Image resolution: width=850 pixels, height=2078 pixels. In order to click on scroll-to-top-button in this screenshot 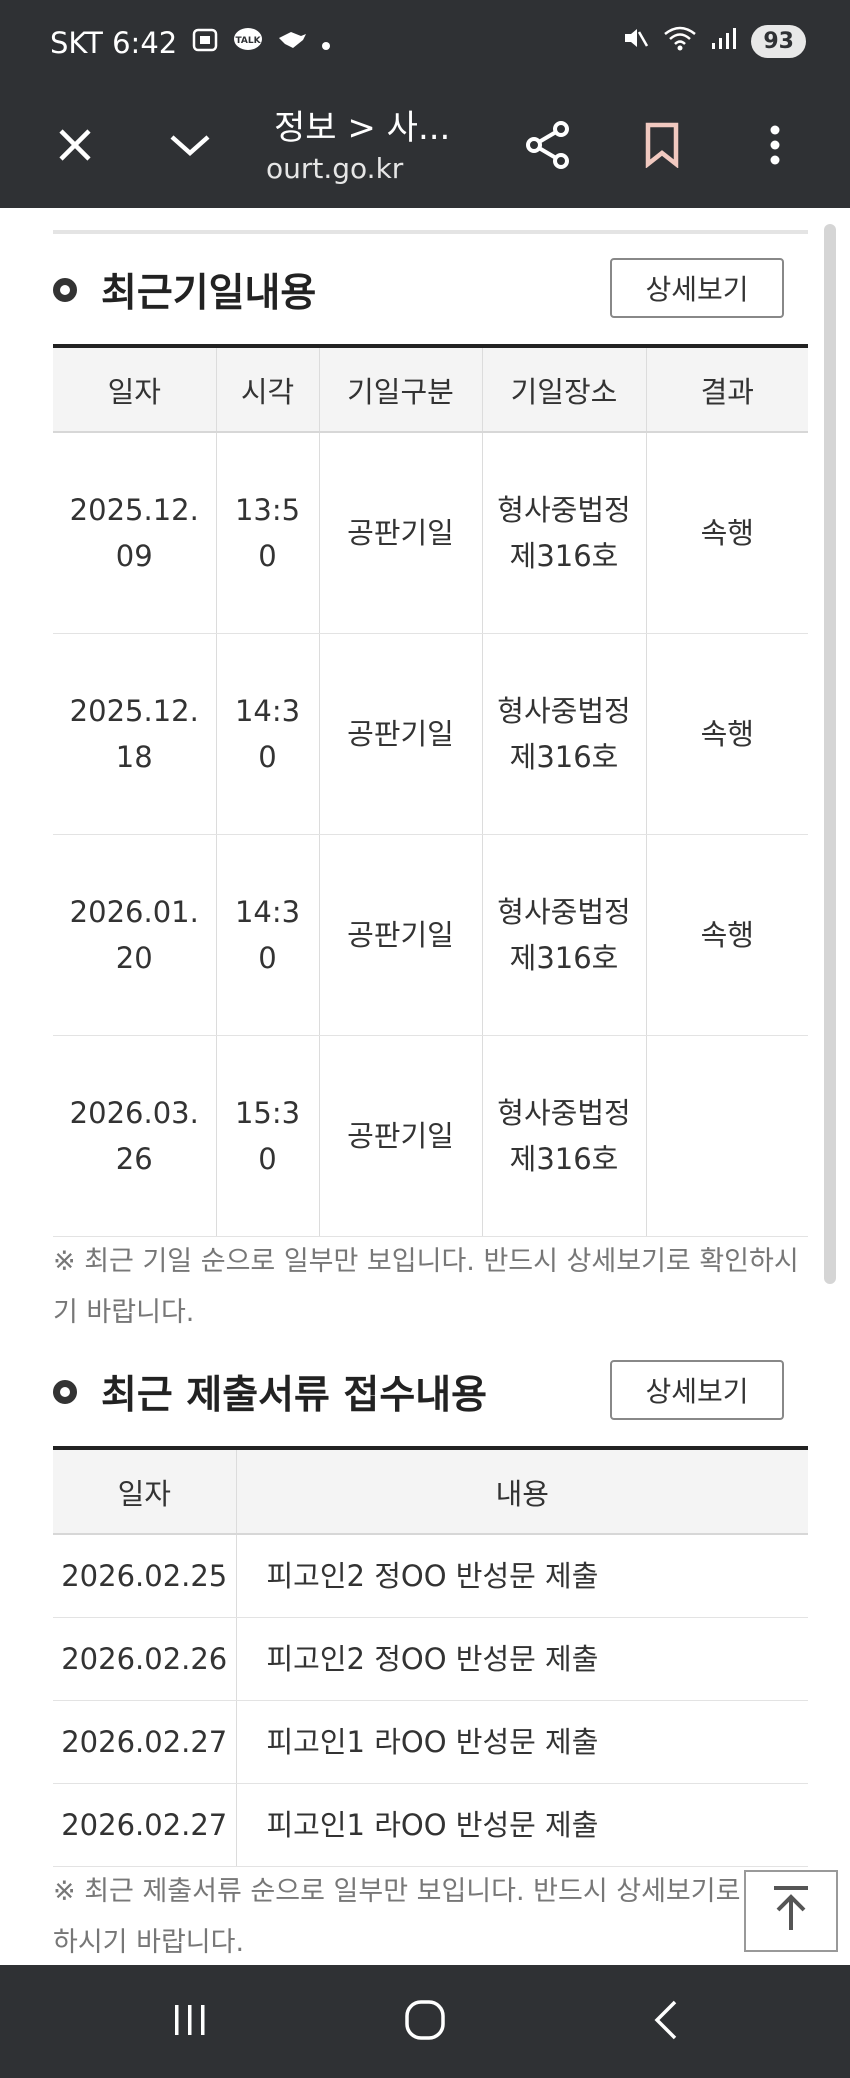, I will do `click(791, 1911)`.